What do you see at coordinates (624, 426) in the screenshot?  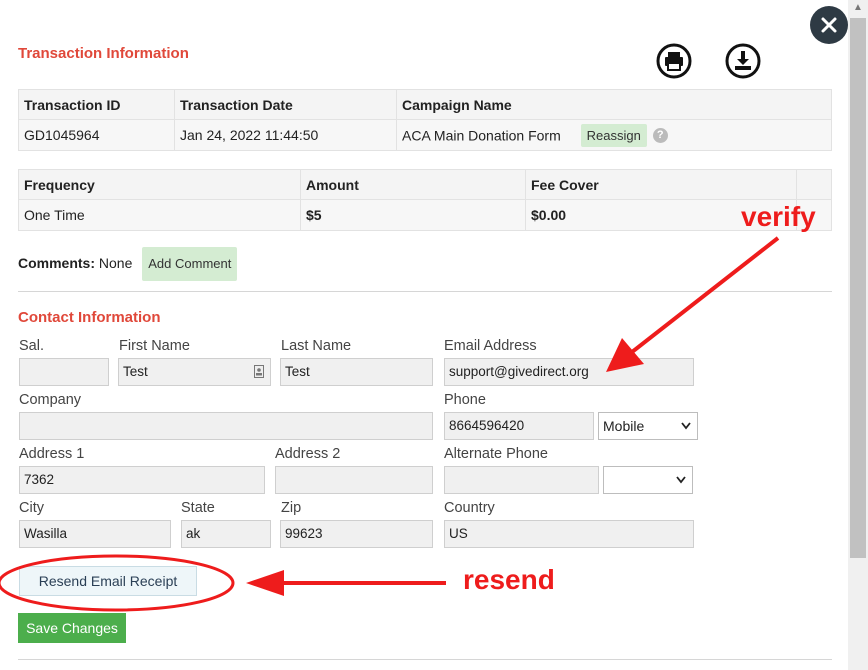 I see `phone-type-value: Mobile` at bounding box center [624, 426].